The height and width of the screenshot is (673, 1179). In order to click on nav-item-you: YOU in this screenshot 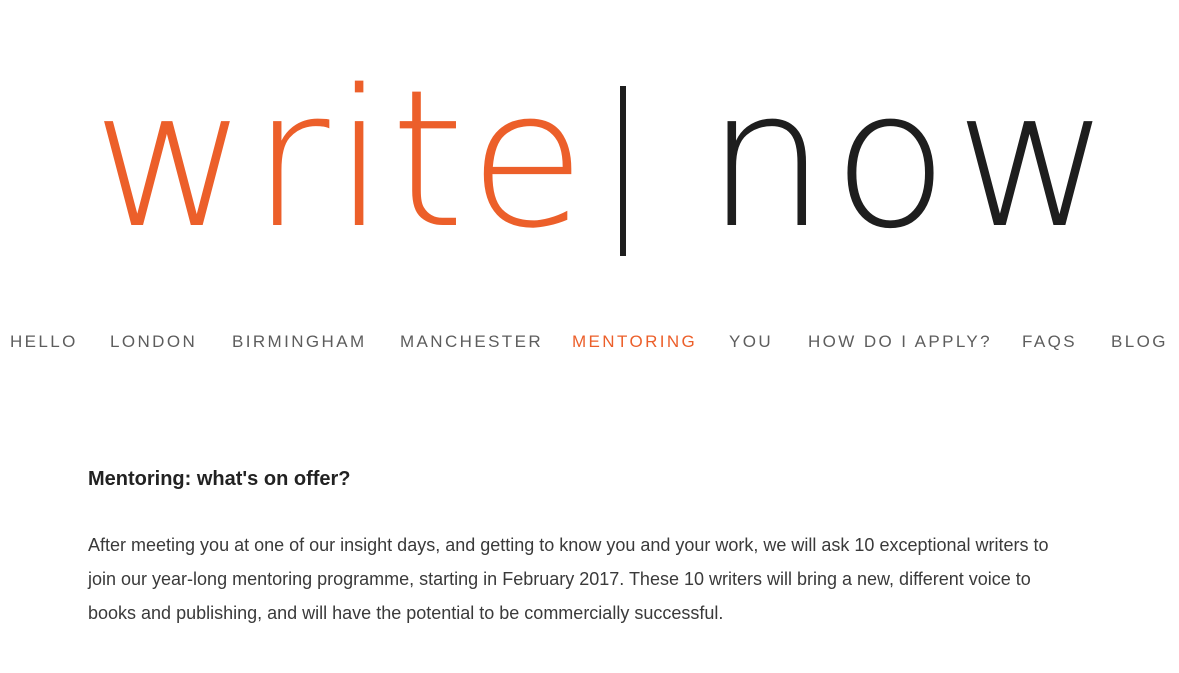, I will do `click(751, 342)`.